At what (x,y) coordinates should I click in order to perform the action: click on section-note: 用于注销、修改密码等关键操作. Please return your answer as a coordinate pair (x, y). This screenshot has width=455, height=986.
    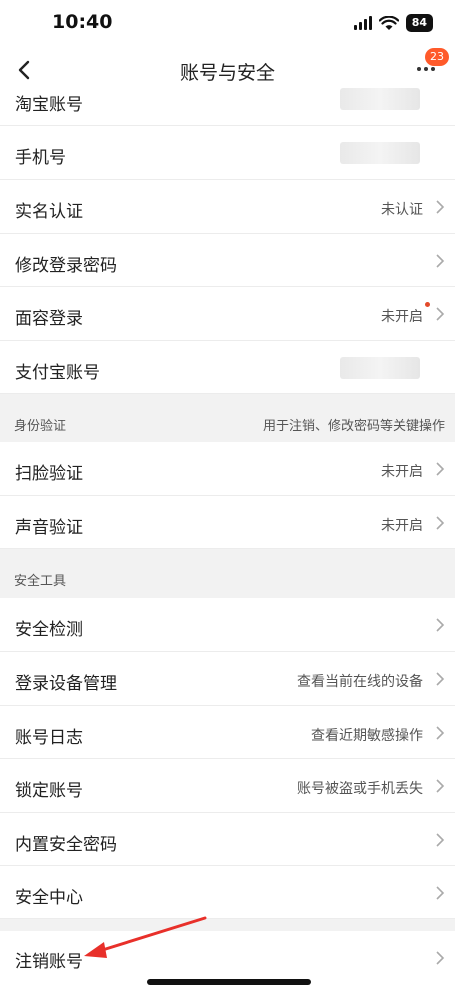
    Looking at the image, I should click on (353, 426).